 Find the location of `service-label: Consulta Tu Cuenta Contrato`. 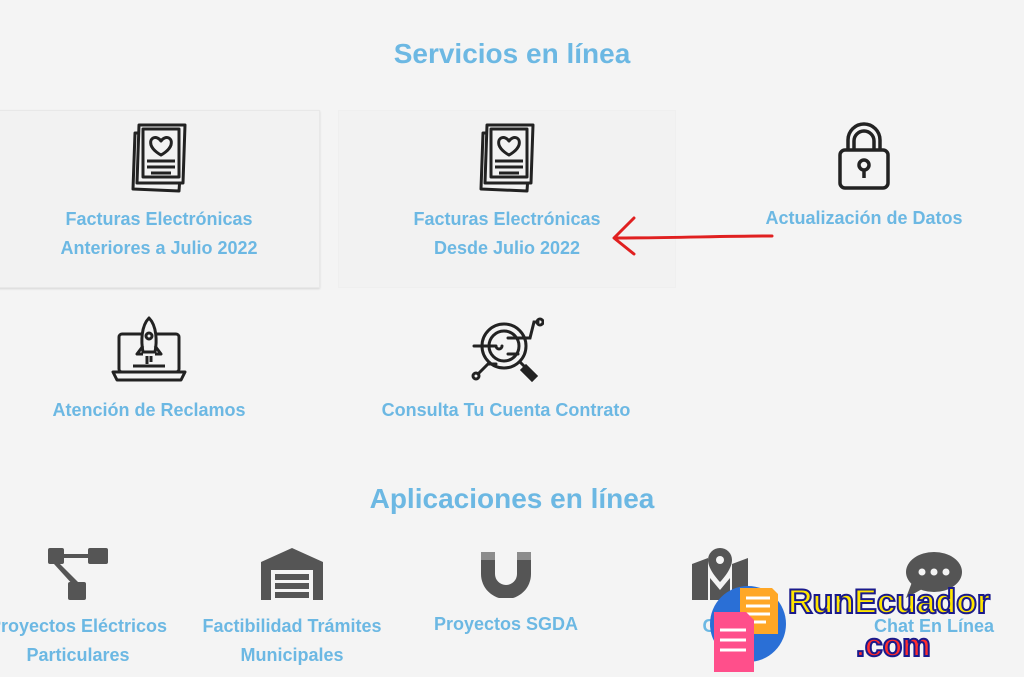

service-label: Consulta Tu Cuenta Contrato is located at coordinates (506, 410).